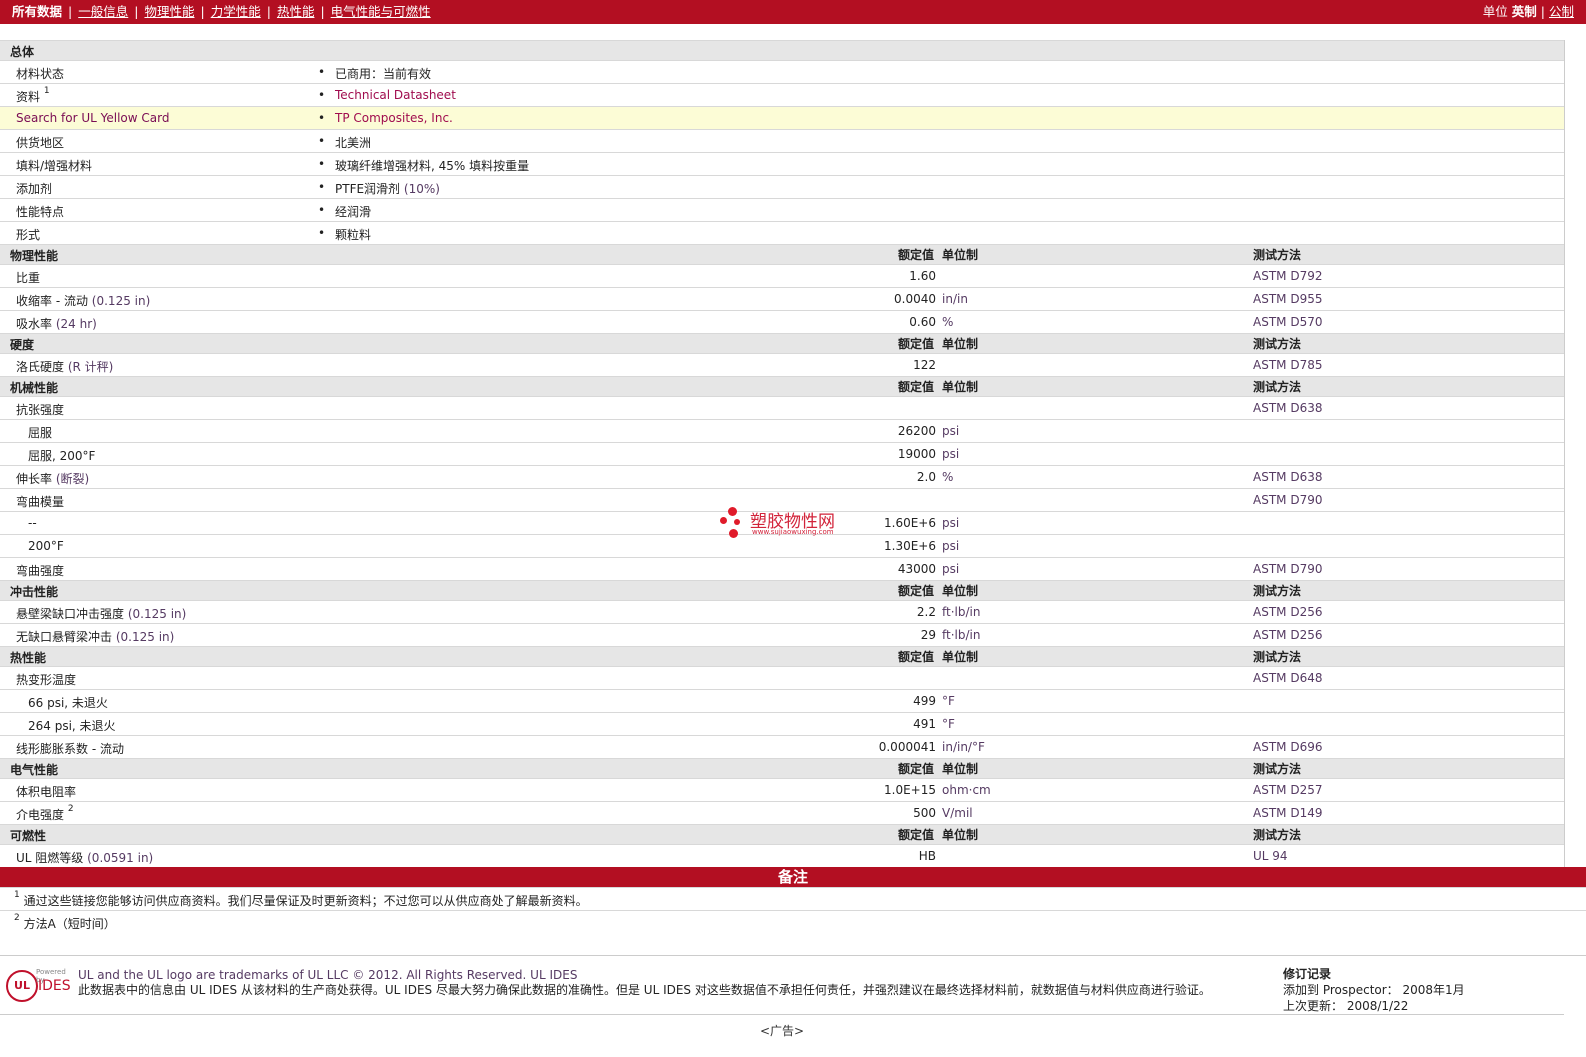  What do you see at coordinates (782, 723) in the screenshot?
I see `property-row: 264 psi, 未退火 491 °F` at bounding box center [782, 723].